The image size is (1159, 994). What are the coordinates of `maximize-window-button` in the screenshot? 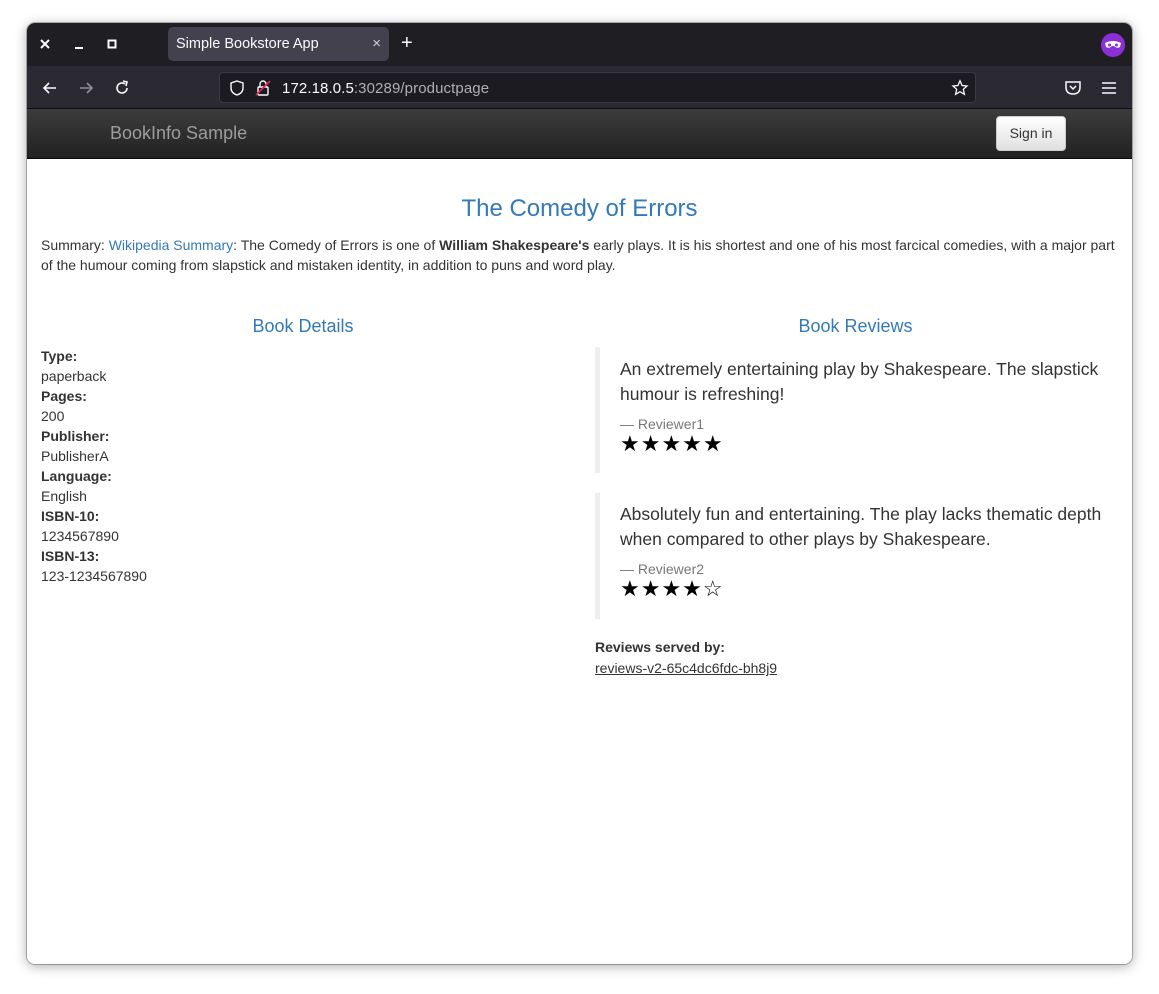 It's located at (112, 44).